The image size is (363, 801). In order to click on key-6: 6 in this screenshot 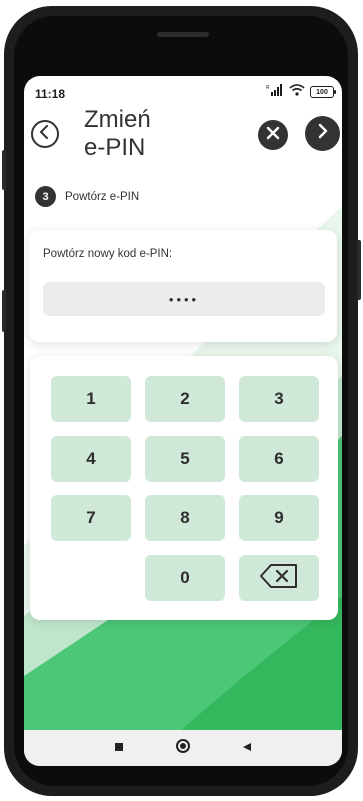, I will do `click(279, 459)`.